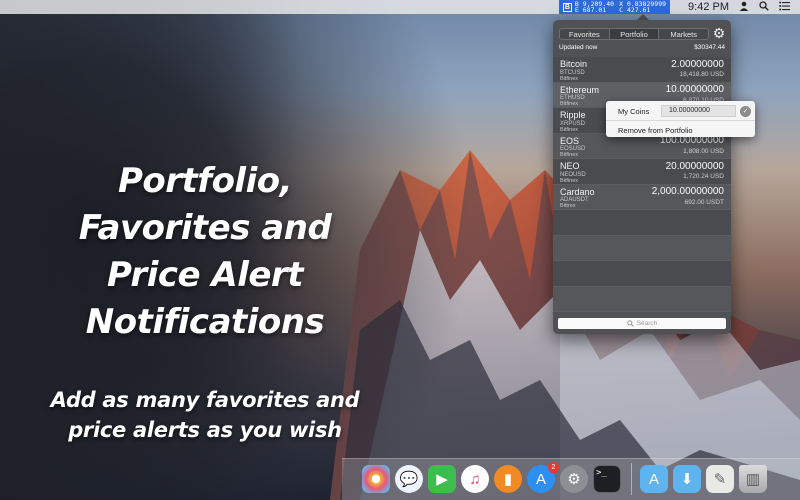 The height and width of the screenshot is (500, 800). What do you see at coordinates (694, 89) in the screenshot?
I see `coin-amount: 10.00000000` at bounding box center [694, 89].